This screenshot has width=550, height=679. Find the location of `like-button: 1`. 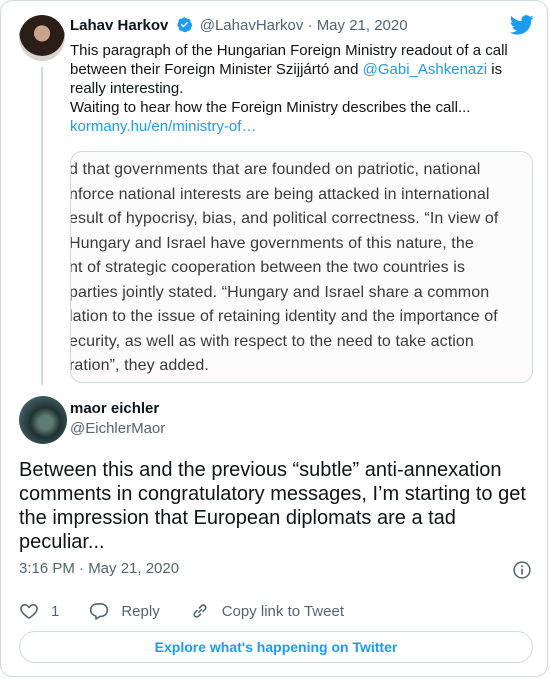

like-button: 1 is located at coordinates (39, 611).